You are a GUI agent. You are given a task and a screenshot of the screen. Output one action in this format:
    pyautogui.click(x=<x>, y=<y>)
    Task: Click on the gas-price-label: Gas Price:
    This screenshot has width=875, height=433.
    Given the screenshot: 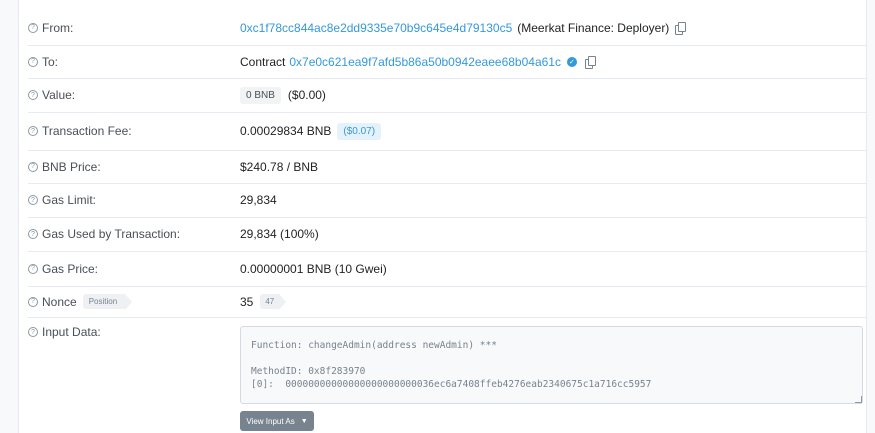 What is the action you would take?
    pyautogui.click(x=70, y=268)
    